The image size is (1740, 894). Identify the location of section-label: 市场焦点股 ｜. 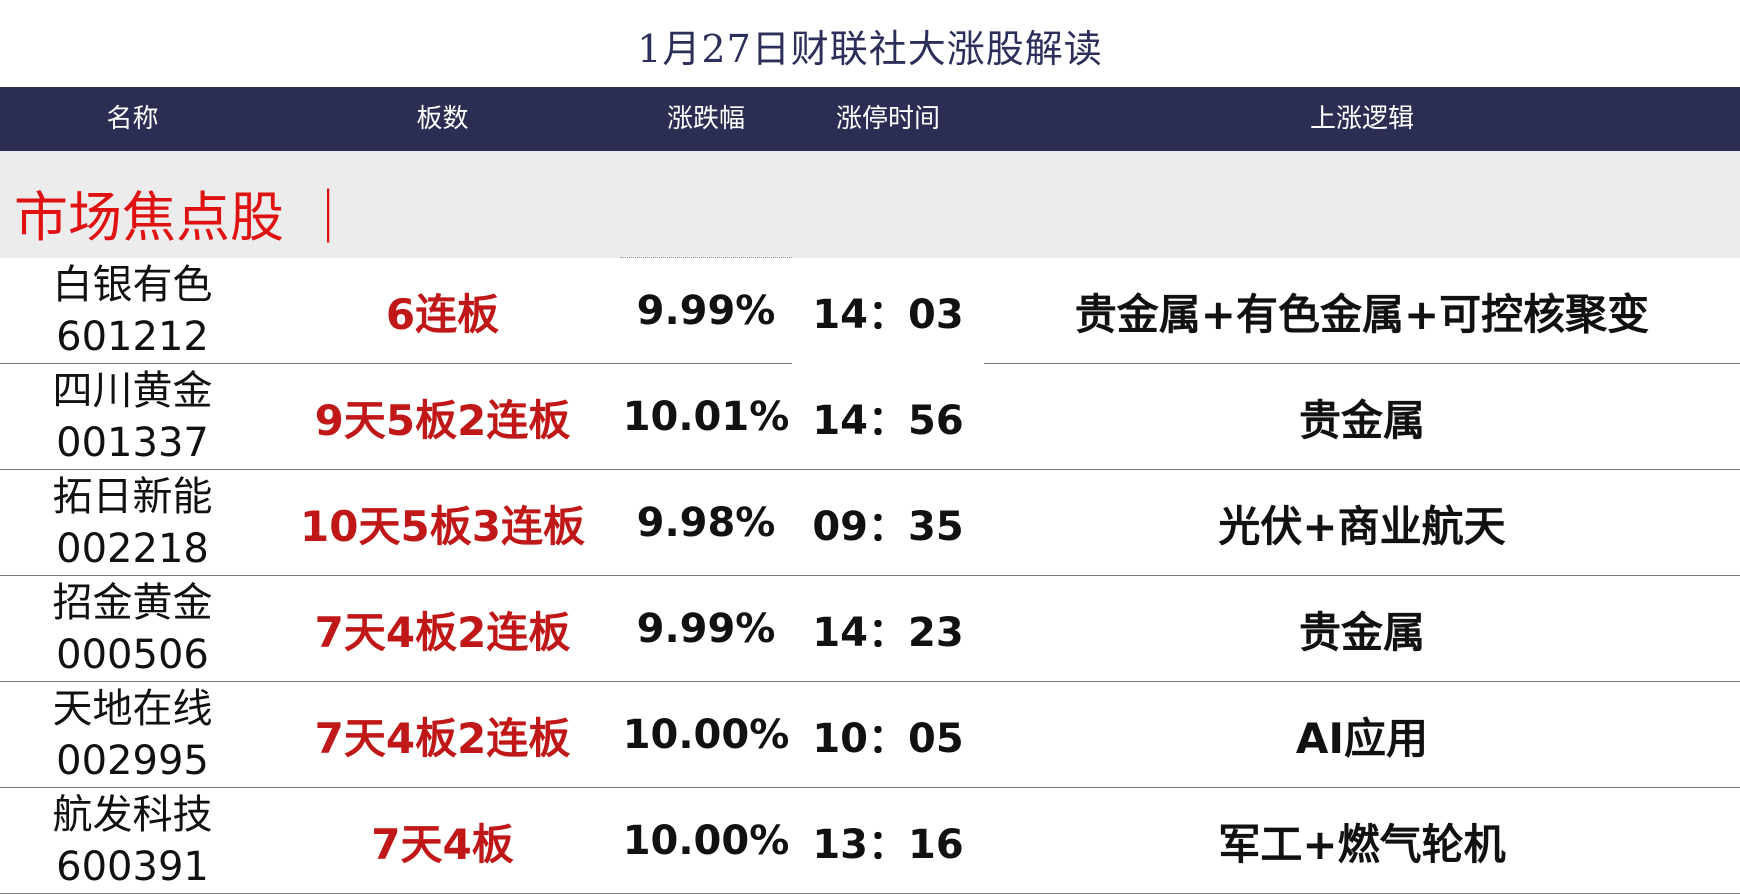
(185, 217).